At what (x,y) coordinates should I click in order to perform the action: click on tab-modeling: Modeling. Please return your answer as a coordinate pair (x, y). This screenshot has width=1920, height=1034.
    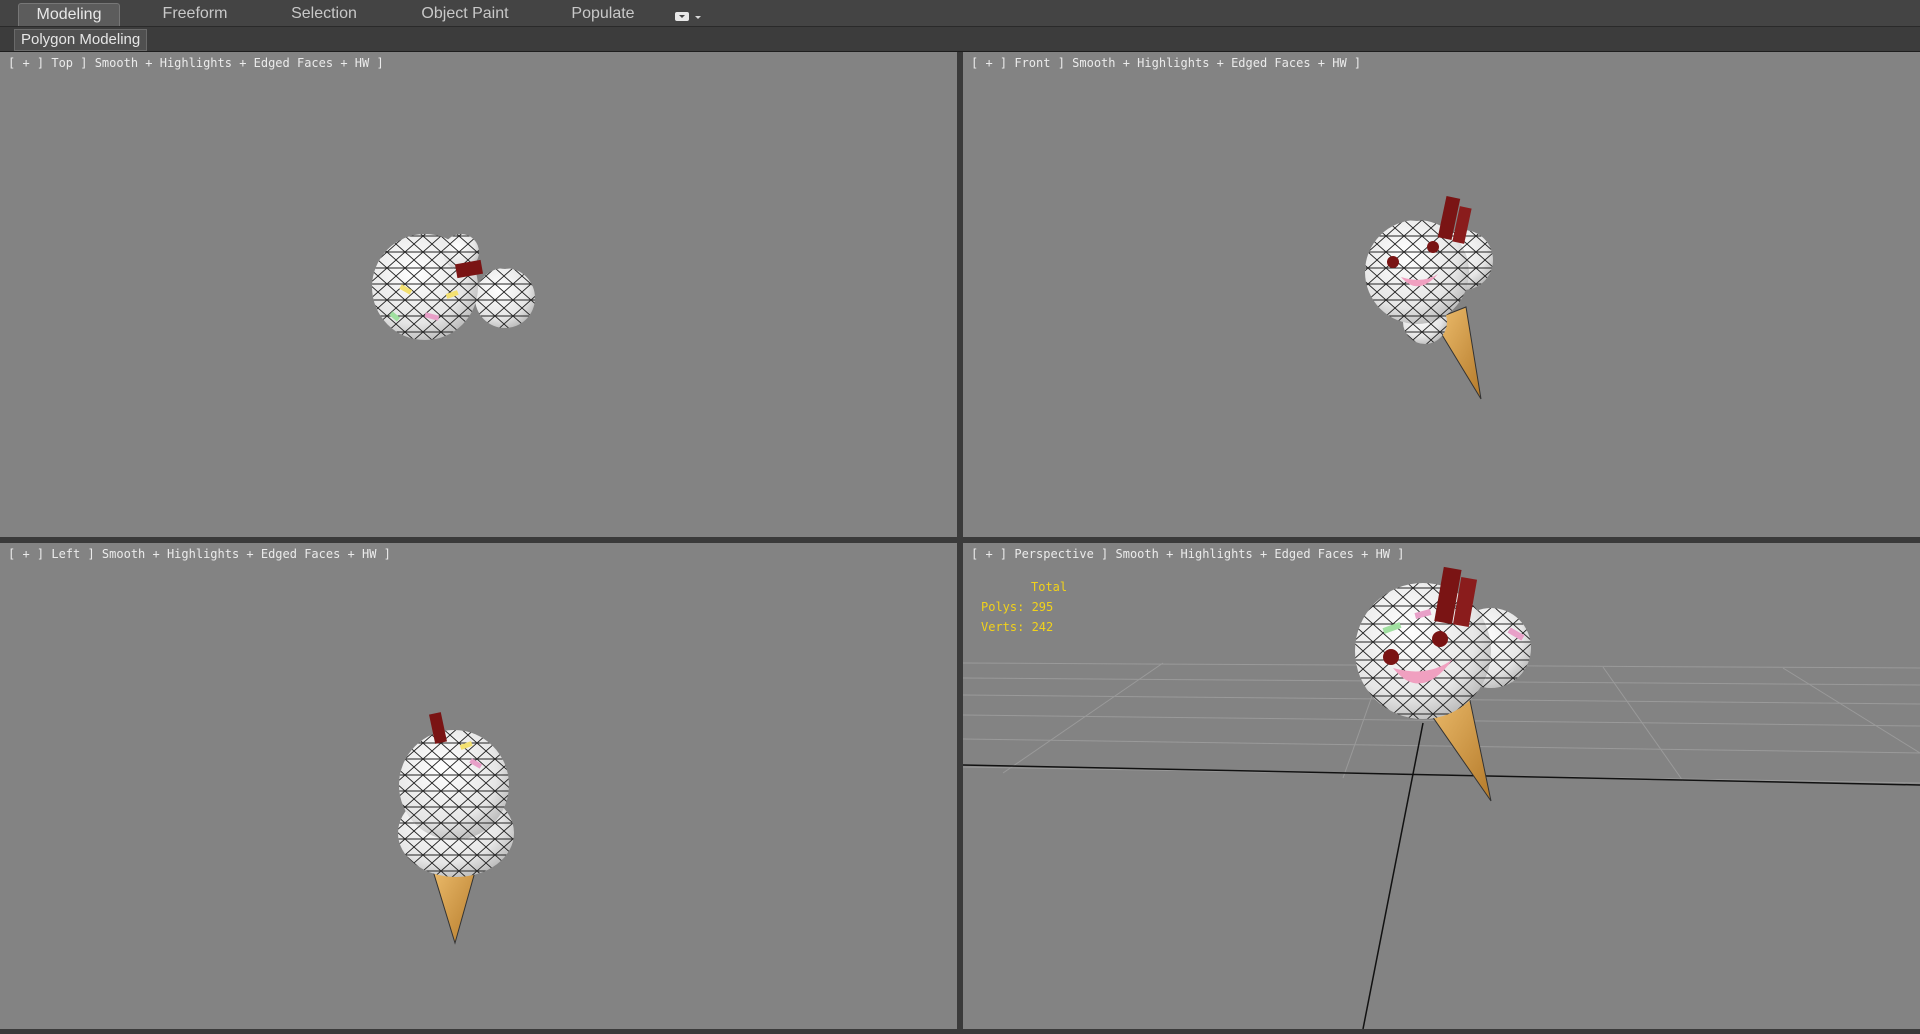
    Looking at the image, I should click on (69, 14).